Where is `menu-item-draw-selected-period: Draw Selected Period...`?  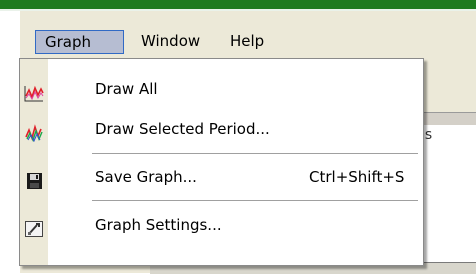 menu-item-draw-selected-period: Draw Selected Period... is located at coordinates (221, 129).